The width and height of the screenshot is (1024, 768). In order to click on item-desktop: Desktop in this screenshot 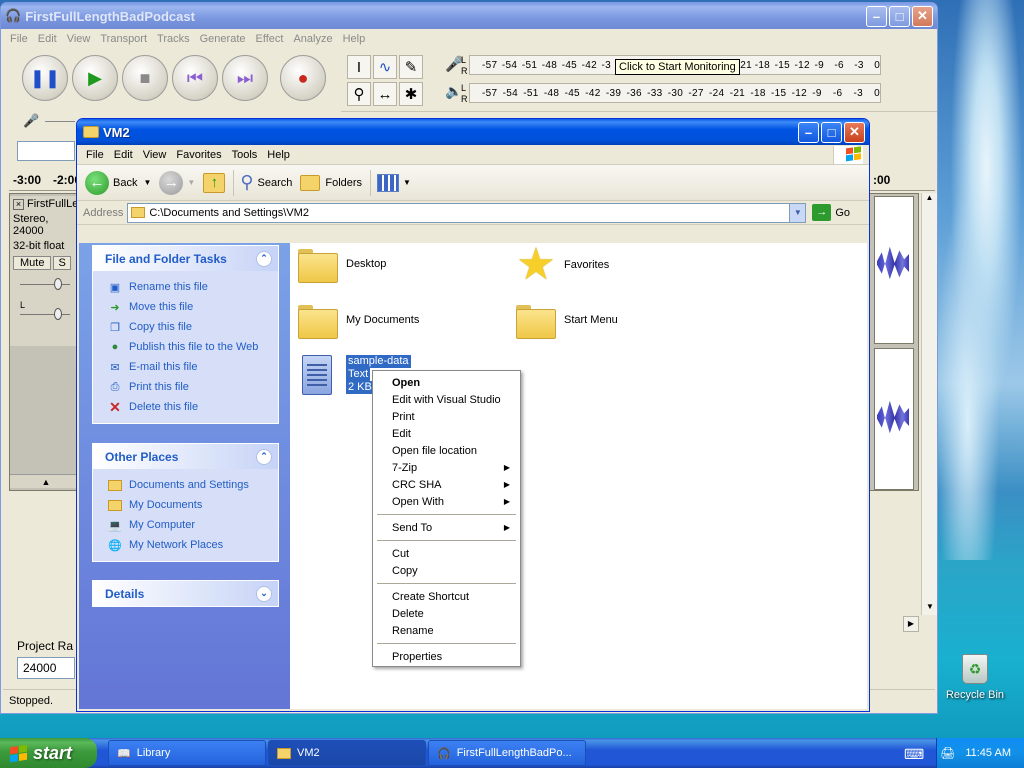, I will do `click(342, 265)`.